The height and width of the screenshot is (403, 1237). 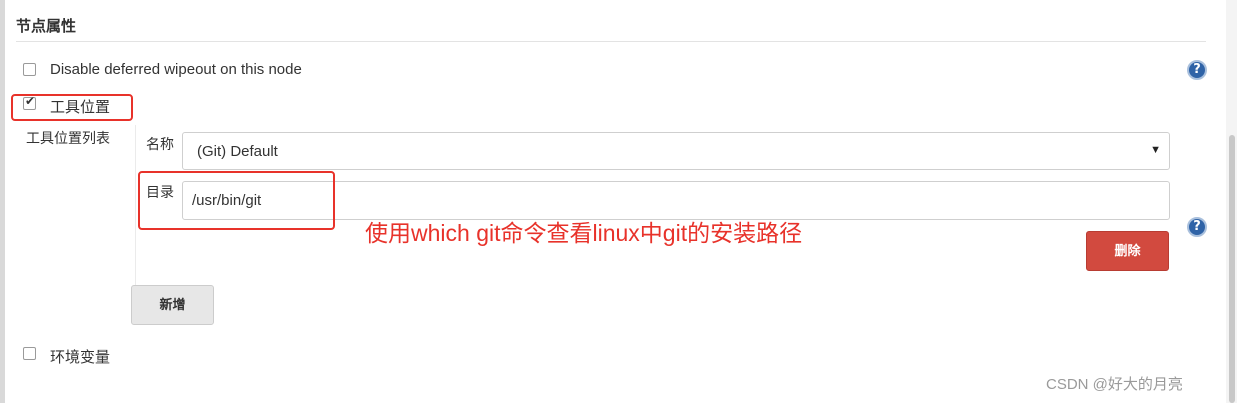 What do you see at coordinates (1114, 384) in the screenshot?
I see `watermark: CSDN @好大的月亮` at bounding box center [1114, 384].